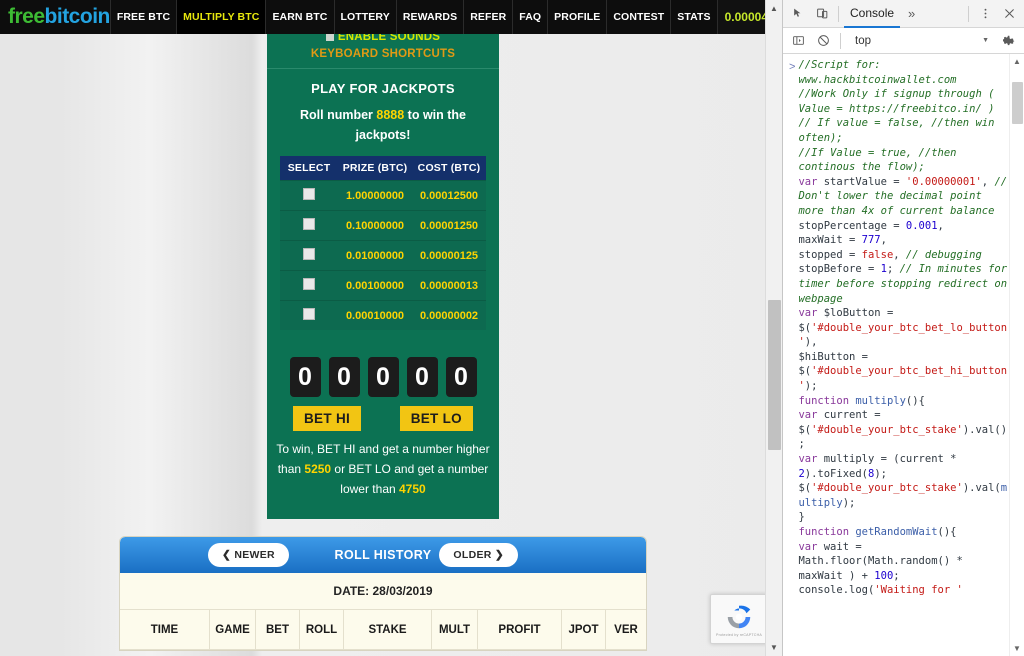  Describe the element at coordinates (299, 17) in the screenshot. I see `nav-item-earn-btc: EARN BTC` at that location.